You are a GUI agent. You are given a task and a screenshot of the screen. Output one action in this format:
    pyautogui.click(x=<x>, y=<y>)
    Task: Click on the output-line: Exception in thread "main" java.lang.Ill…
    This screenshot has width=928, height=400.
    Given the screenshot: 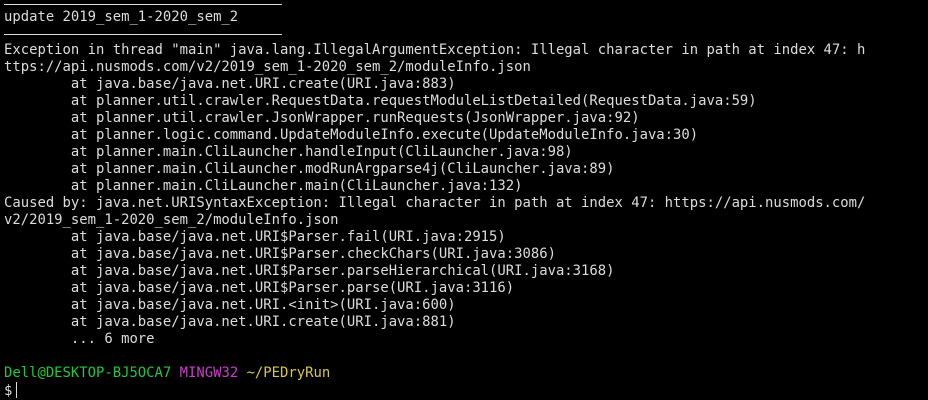 What is the action you would take?
    pyautogui.click(x=435, y=50)
    